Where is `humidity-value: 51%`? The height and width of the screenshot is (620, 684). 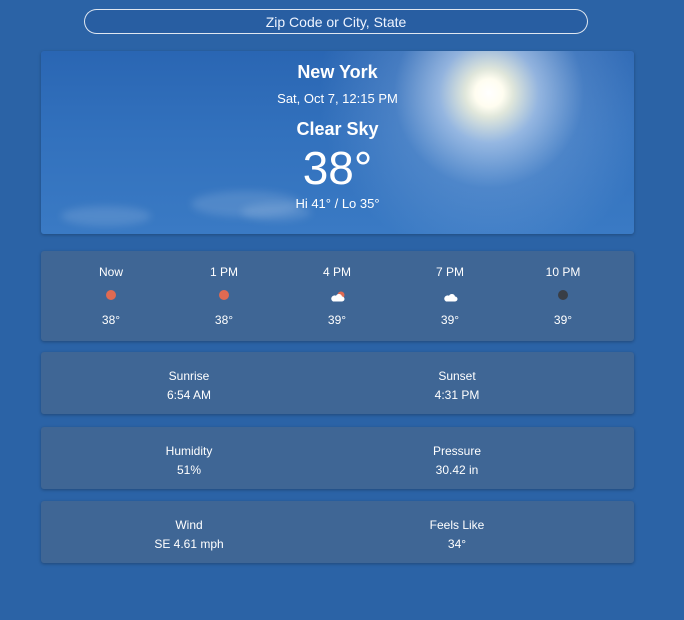
humidity-value: 51% is located at coordinates (189, 470).